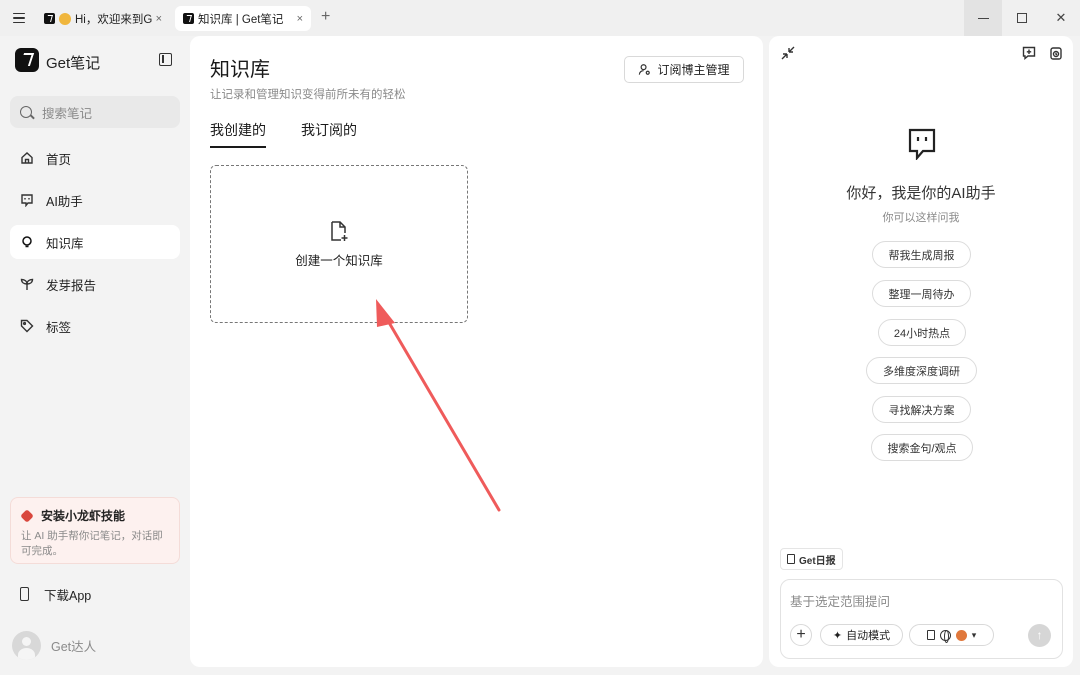  What do you see at coordinates (837, 635) in the screenshot?
I see `sparkle-icon: ✦` at bounding box center [837, 635].